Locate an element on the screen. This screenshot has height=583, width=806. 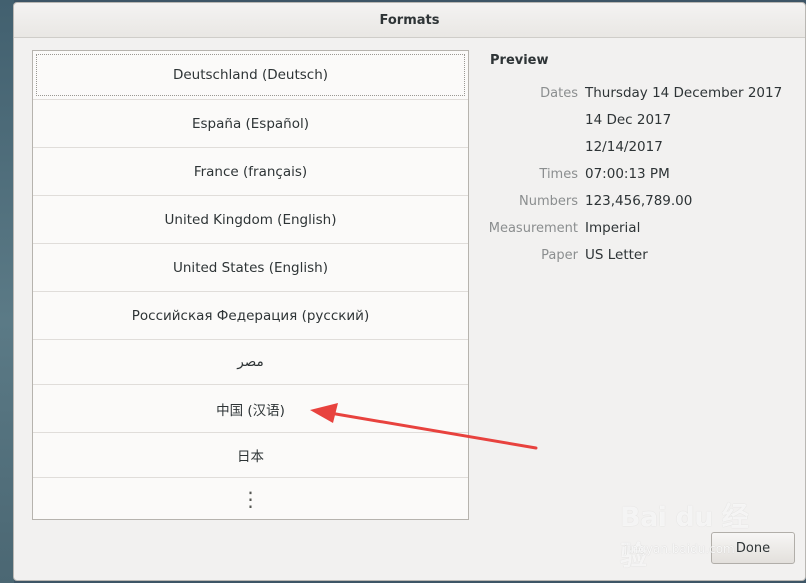
numbers-value: 123,456,789.00 is located at coordinates (639, 201).